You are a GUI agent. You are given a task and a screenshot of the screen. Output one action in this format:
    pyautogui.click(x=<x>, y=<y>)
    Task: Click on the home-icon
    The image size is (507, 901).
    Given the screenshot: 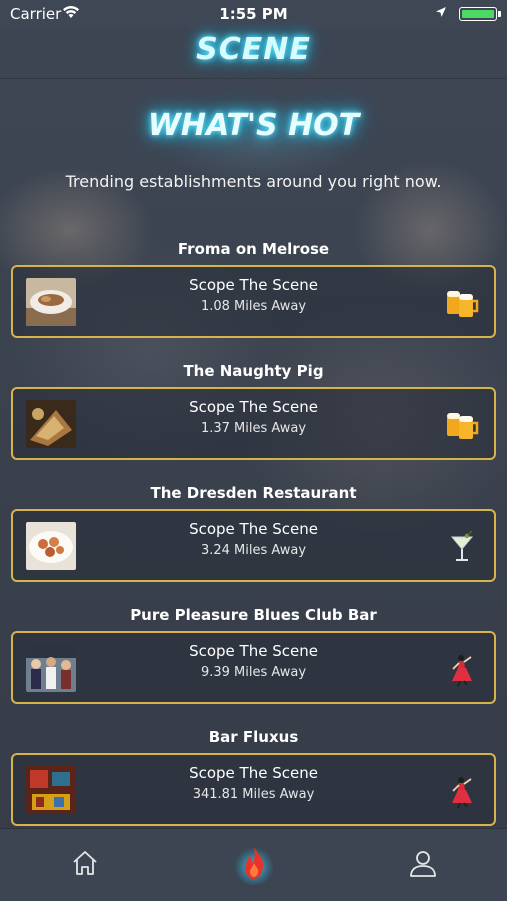 What is the action you would take?
    pyautogui.click(x=85, y=863)
    